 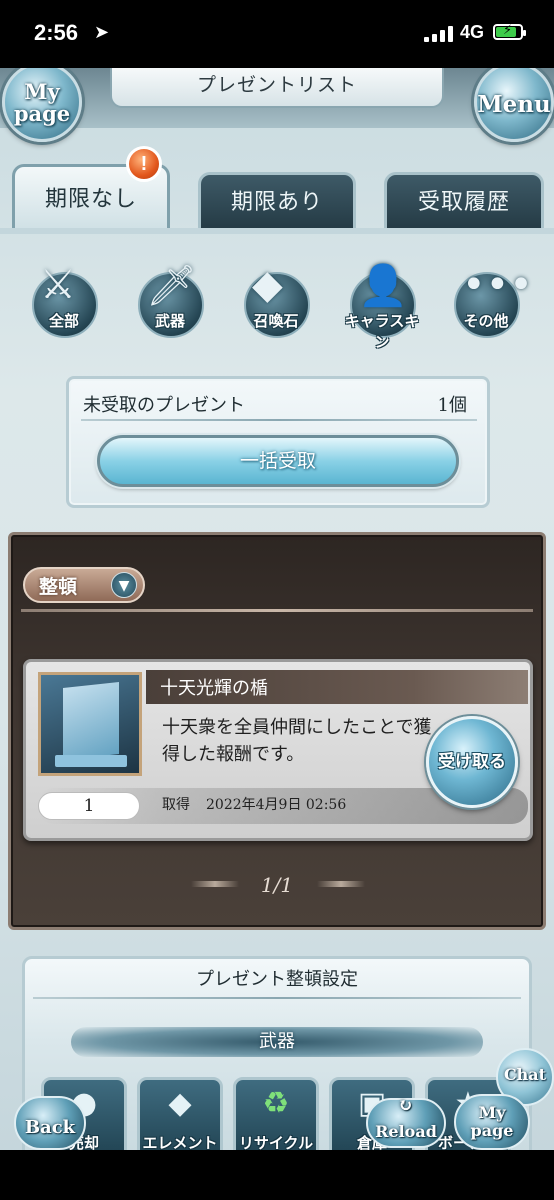 What do you see at coordinates (164, 405) in the screenshot?
I see `unclaimed-label: 未受取のプレゼント` at bounding box center [164, 405].